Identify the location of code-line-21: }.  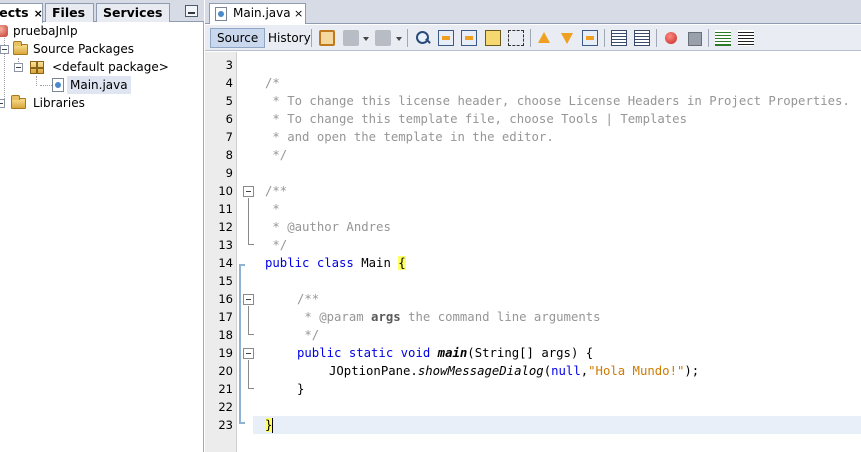
(301, 389).